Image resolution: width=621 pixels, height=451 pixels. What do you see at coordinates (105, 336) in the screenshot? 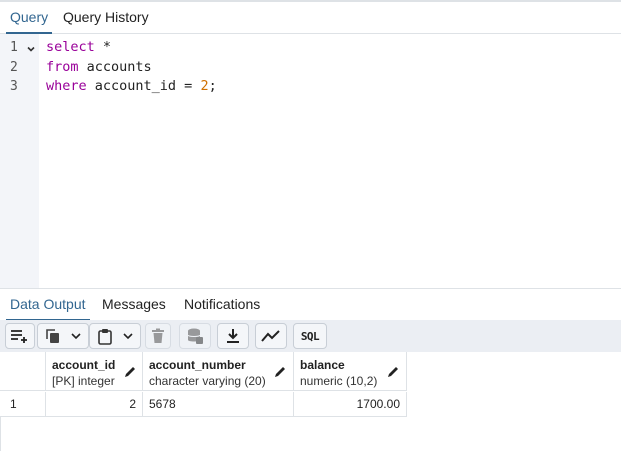
I see `paste-icon` at bounding box center [105, 336].